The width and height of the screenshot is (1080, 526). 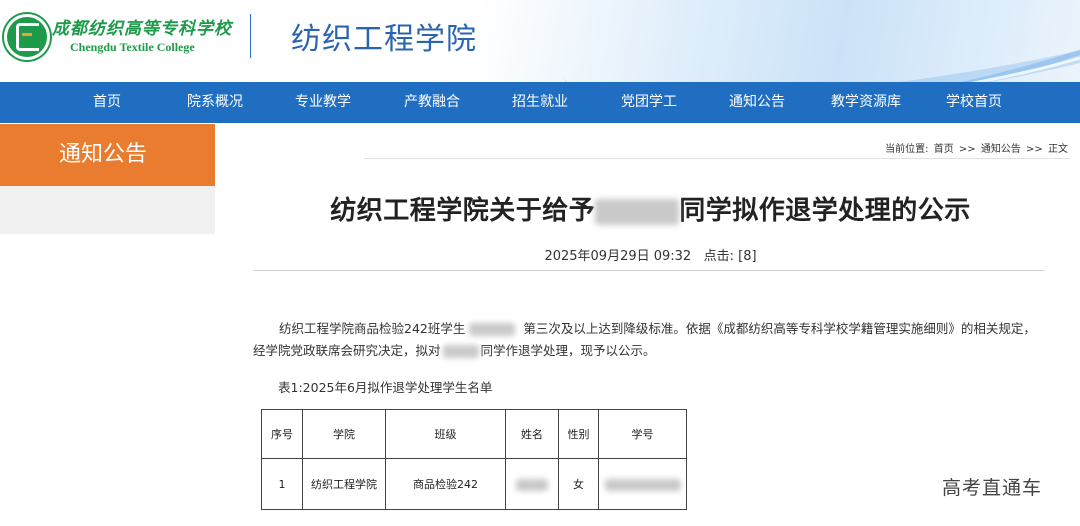 I want to click on nav-item-overview: 院系概况, so click(x=215, y=102).